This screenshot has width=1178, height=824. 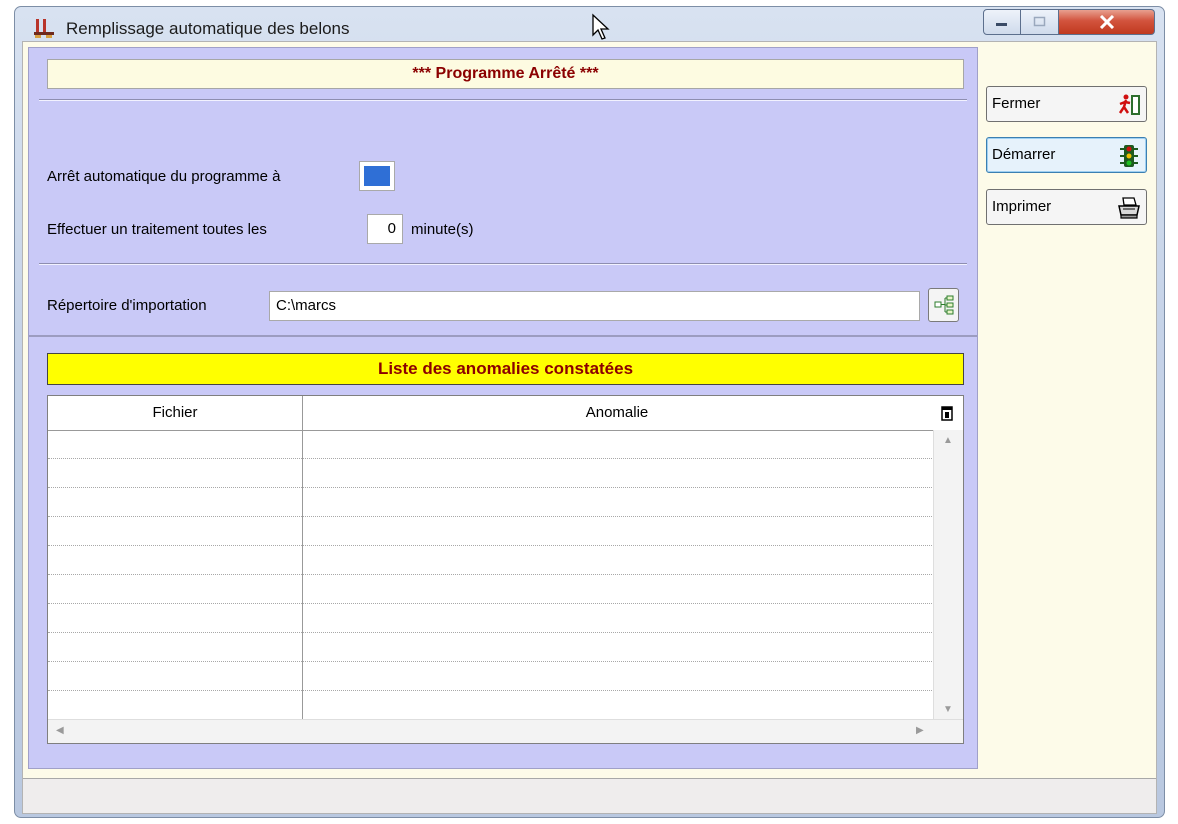 I want to click on column-header-fichier: Fichier, so click(x=175, y=413).